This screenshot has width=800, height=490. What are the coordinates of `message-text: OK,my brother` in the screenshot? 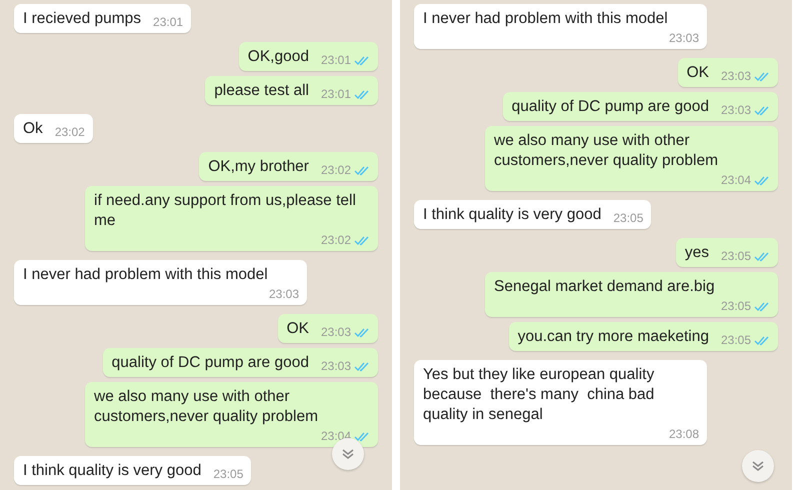 It's located at (258, 167).